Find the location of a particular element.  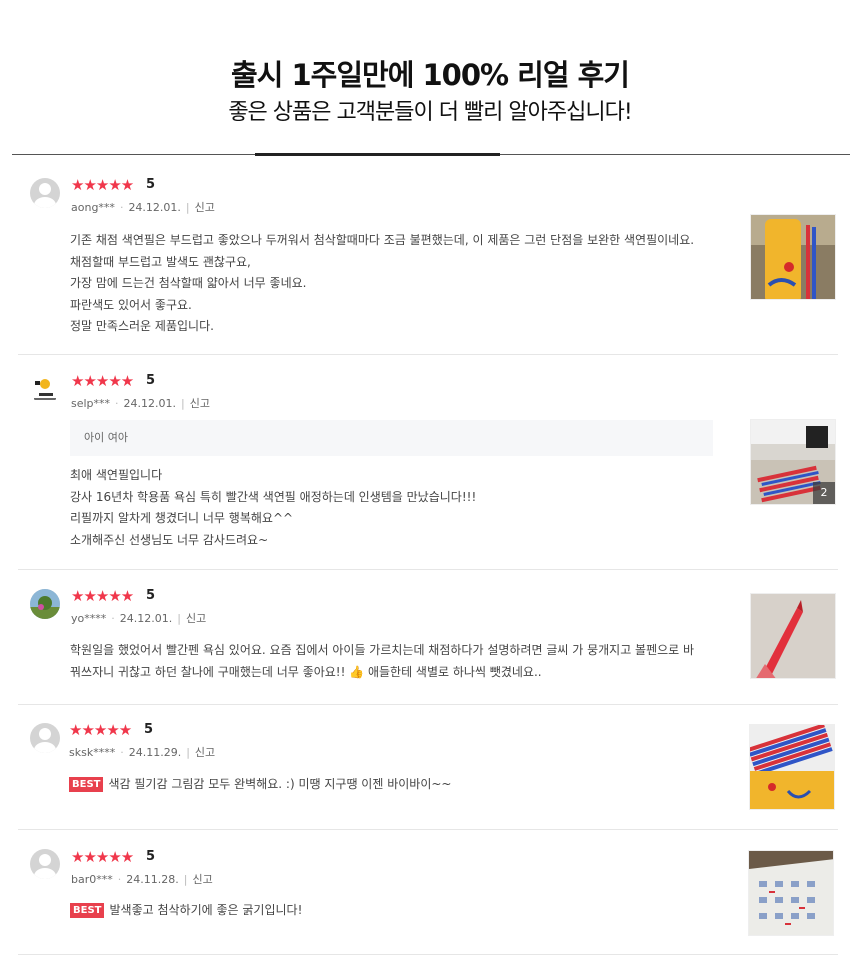

review-text: BEST 발색좋고 첨삭하기에 좋은 굵기입니다! is located at coordinates (390, 911).